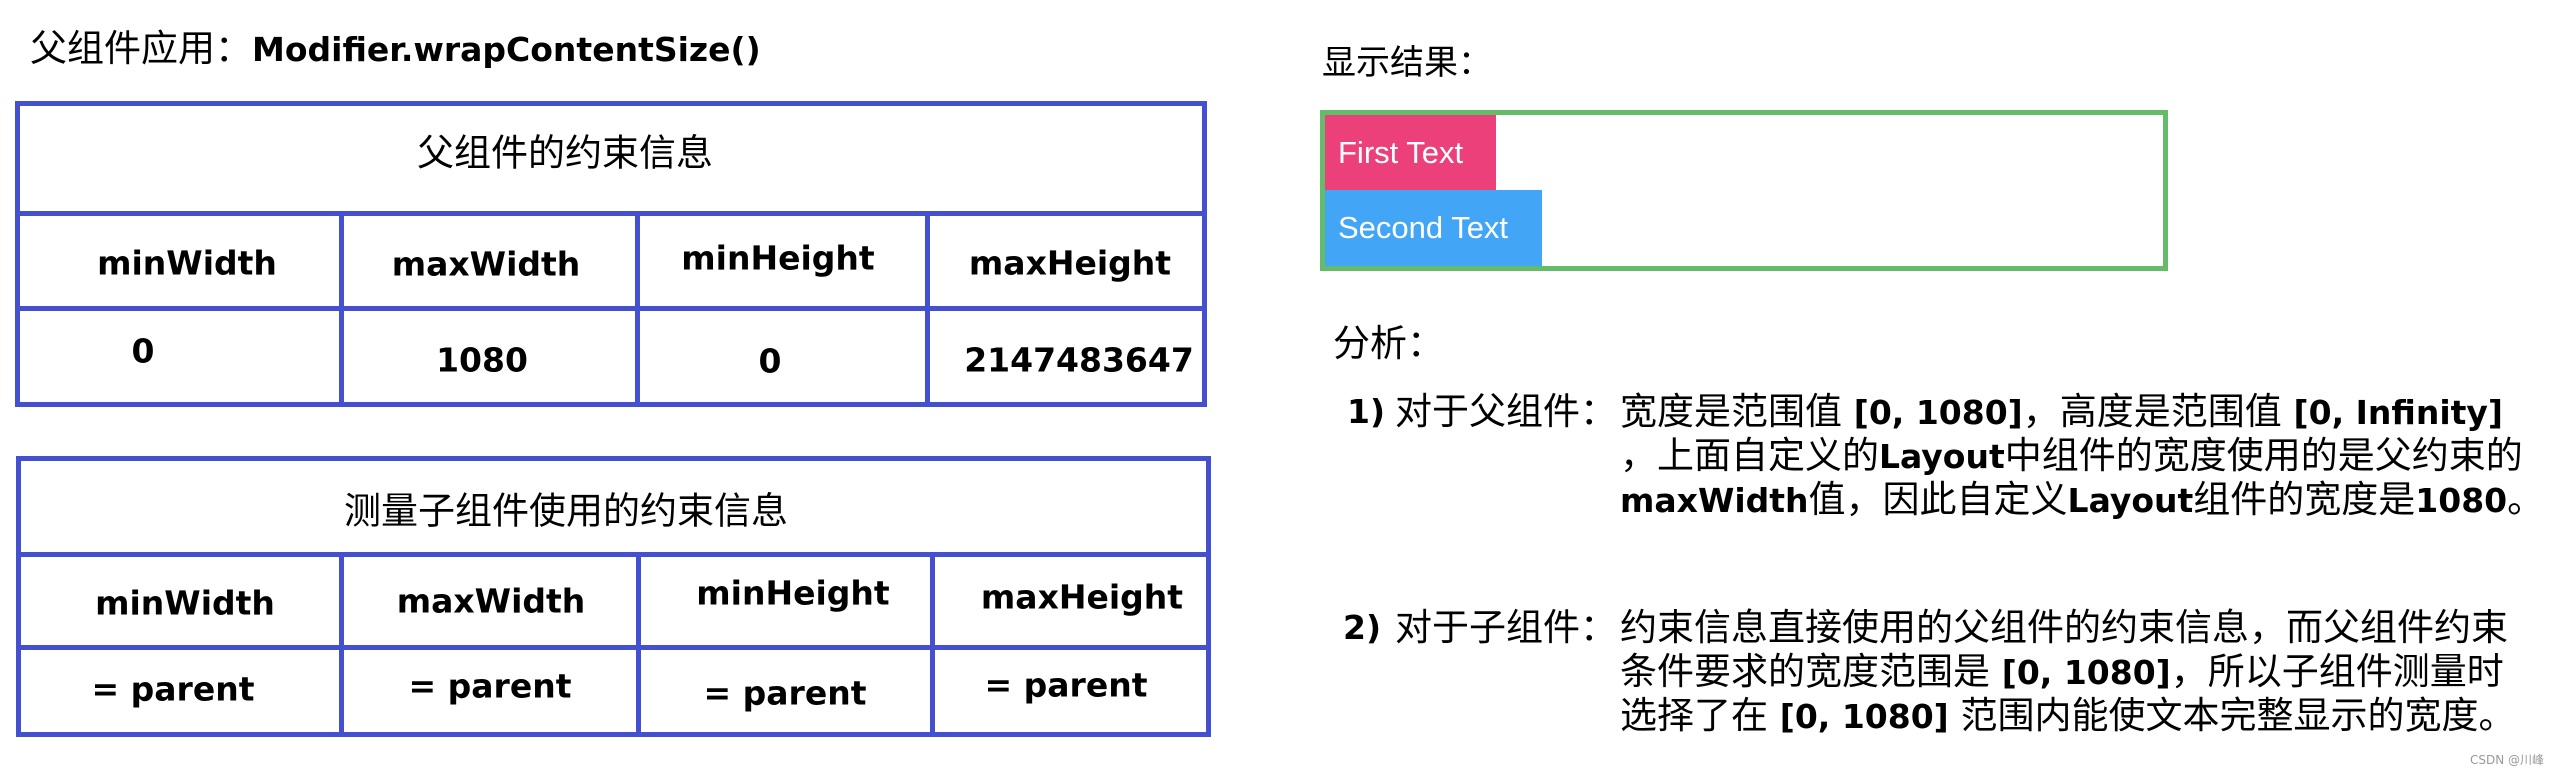  Describe the element at coordinates (770, 361) in the screenshot. I see `cell-min-height: 0` at that location.